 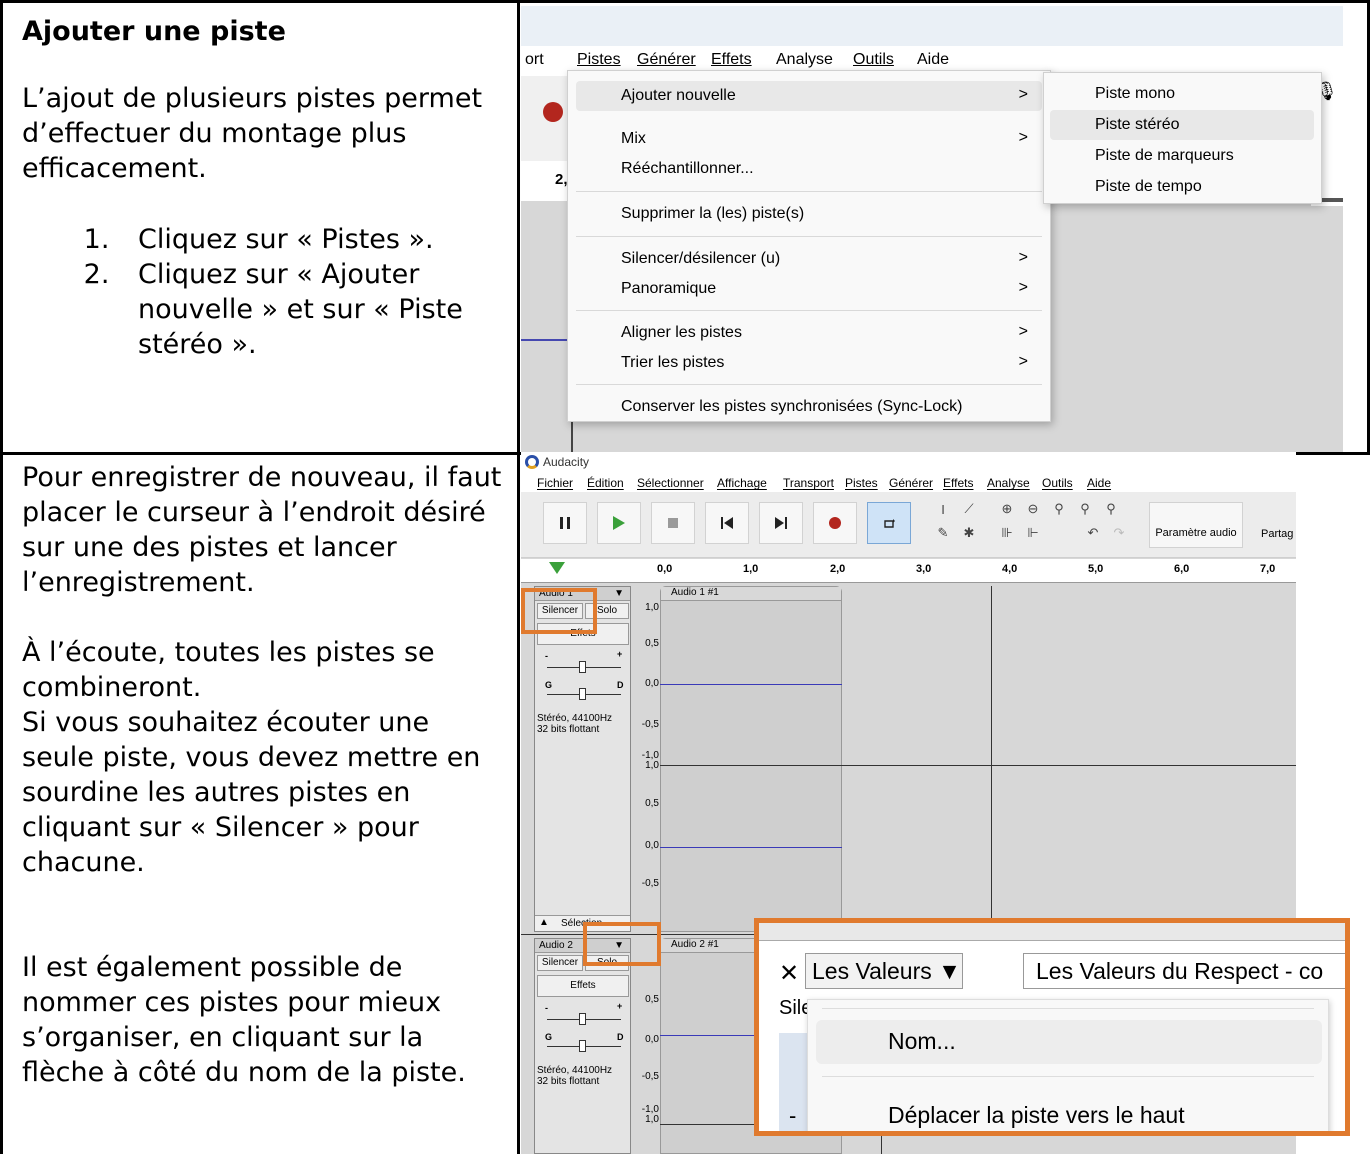 I want to click on menu-selectionner: Sélectionner, so click(x=670, y=483).